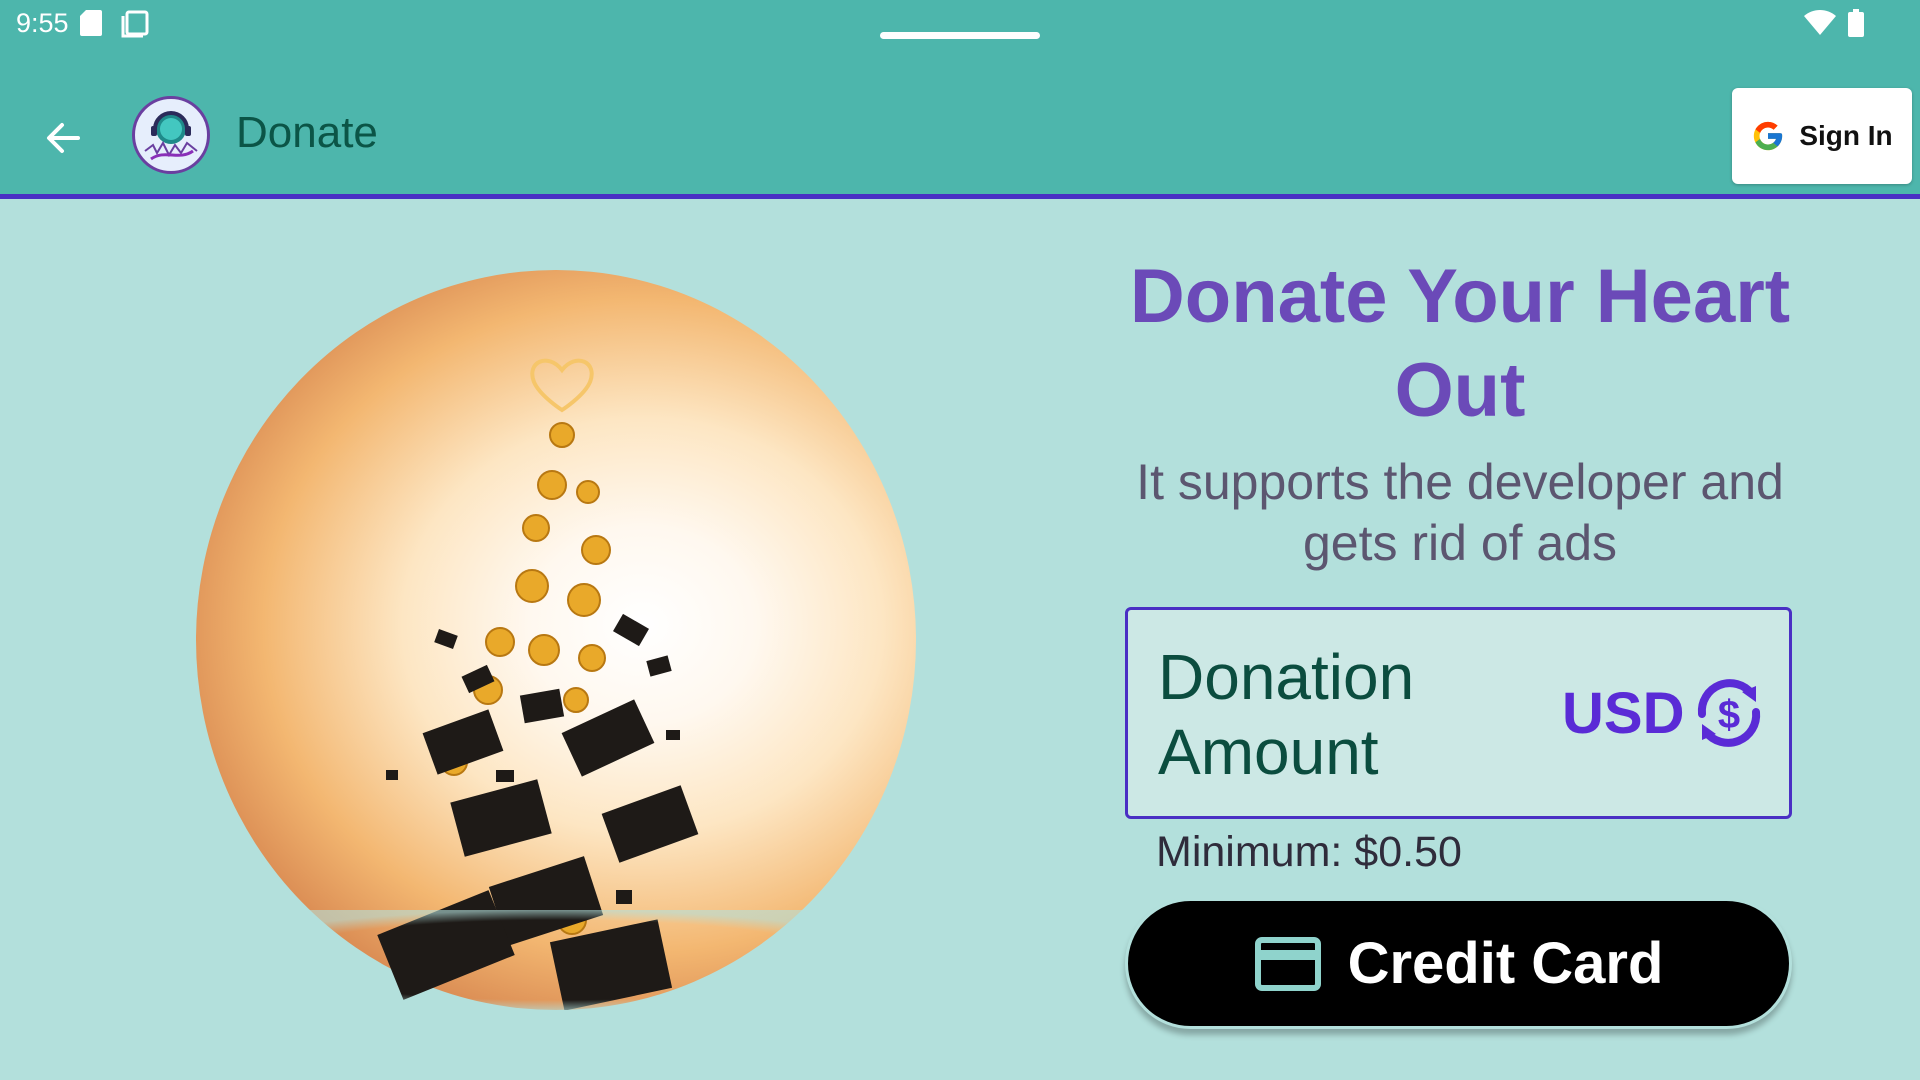 The height and width of the screenshot is (1080, 1920). I want to click on screenshot-icon, so click(135, 24).